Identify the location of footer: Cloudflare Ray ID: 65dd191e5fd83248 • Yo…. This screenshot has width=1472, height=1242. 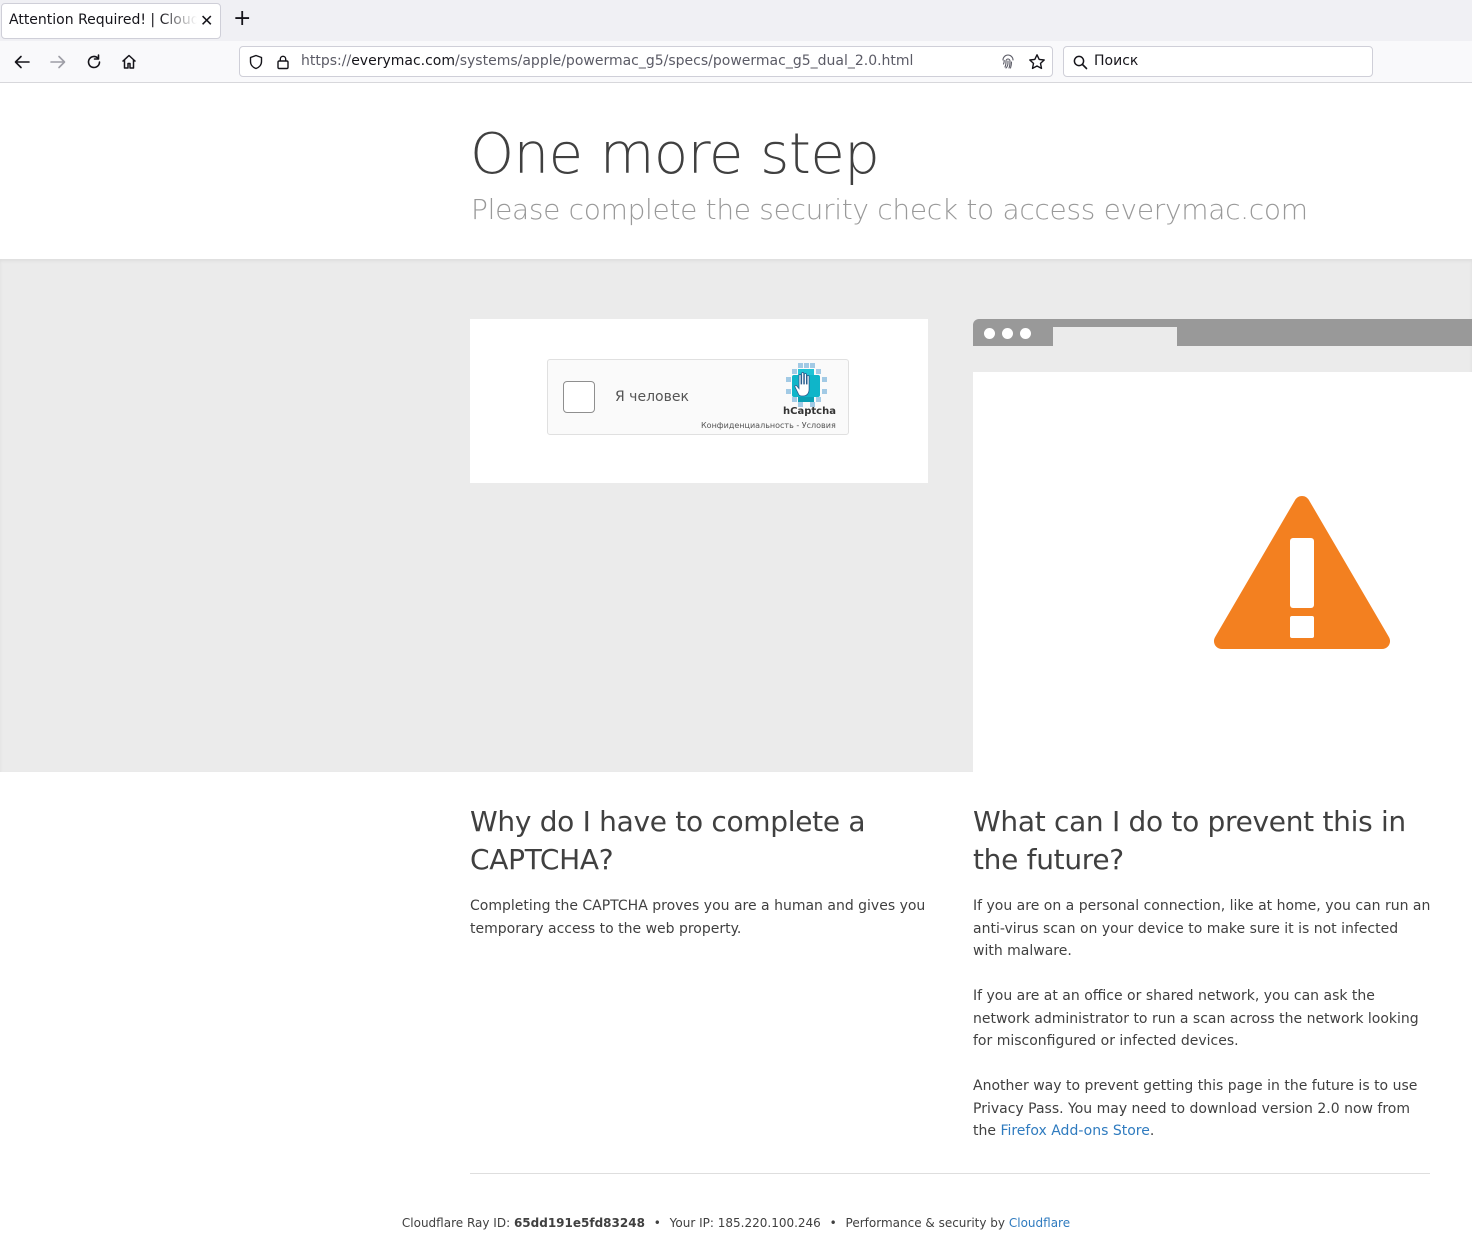
(736, 1223).